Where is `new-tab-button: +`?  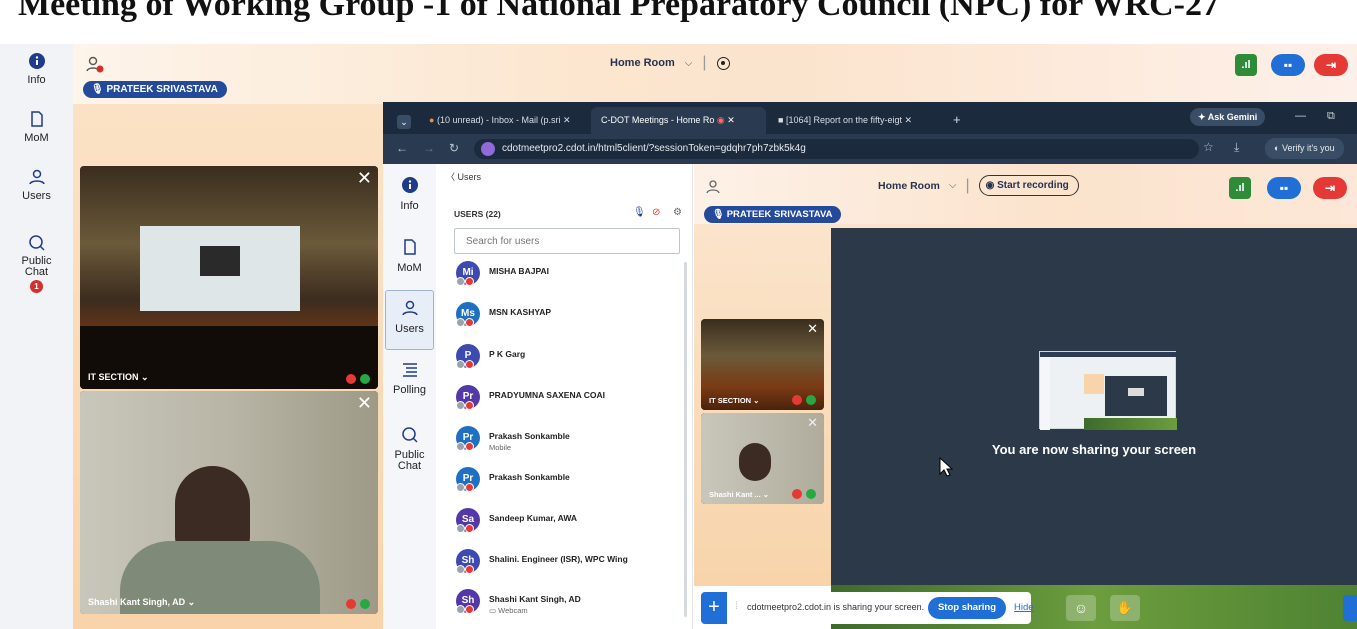
new-tab-button: + is located at coordinates (953, 120).